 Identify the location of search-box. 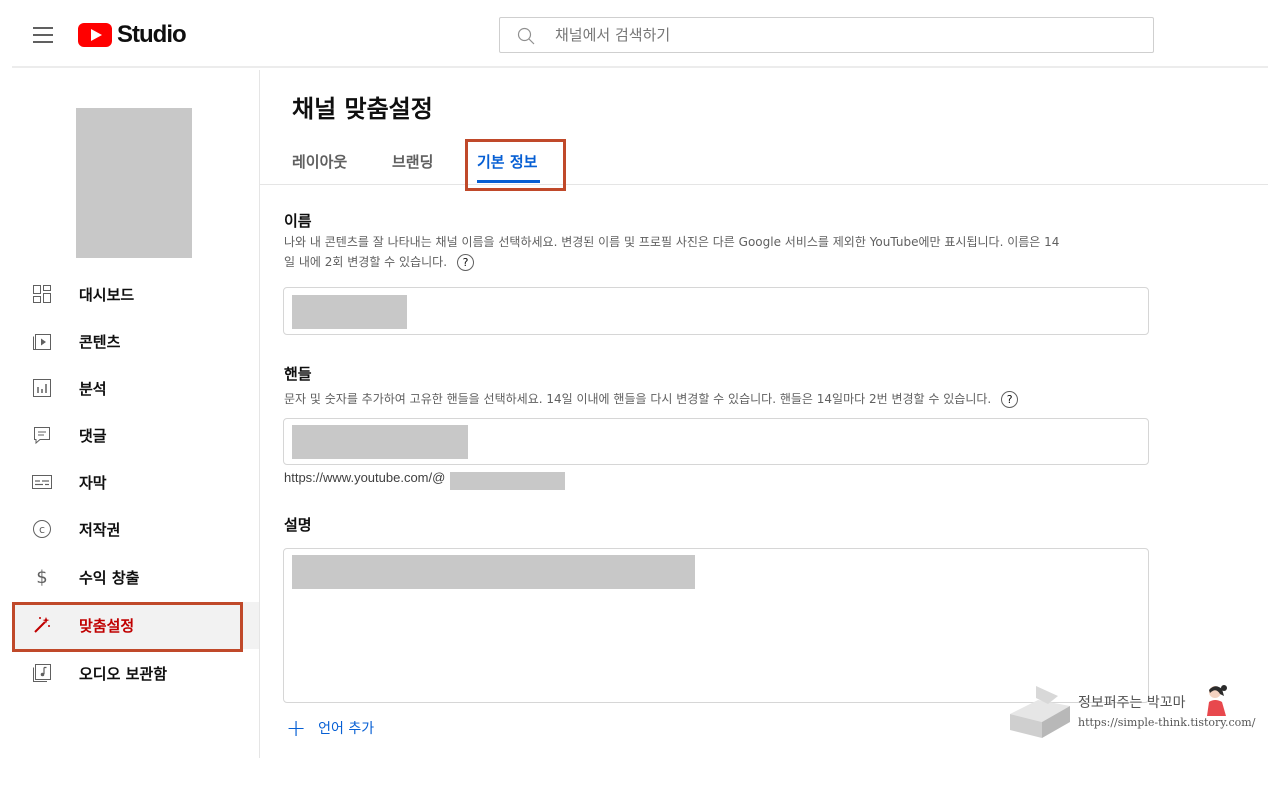
(826, 35).